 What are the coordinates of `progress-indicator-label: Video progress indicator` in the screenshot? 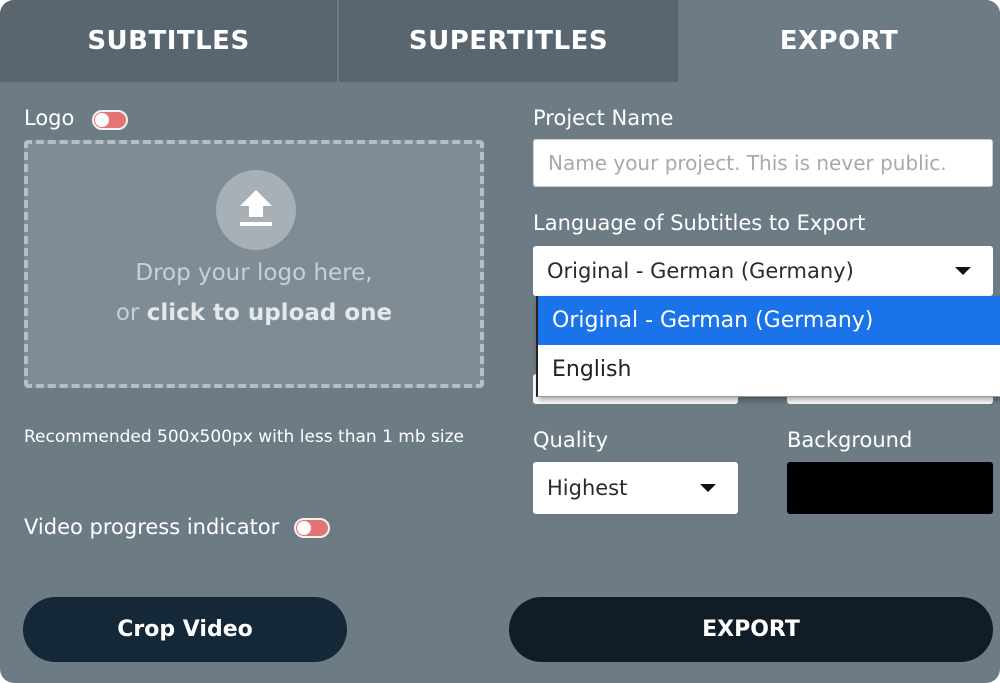 It's located at (152, 527).